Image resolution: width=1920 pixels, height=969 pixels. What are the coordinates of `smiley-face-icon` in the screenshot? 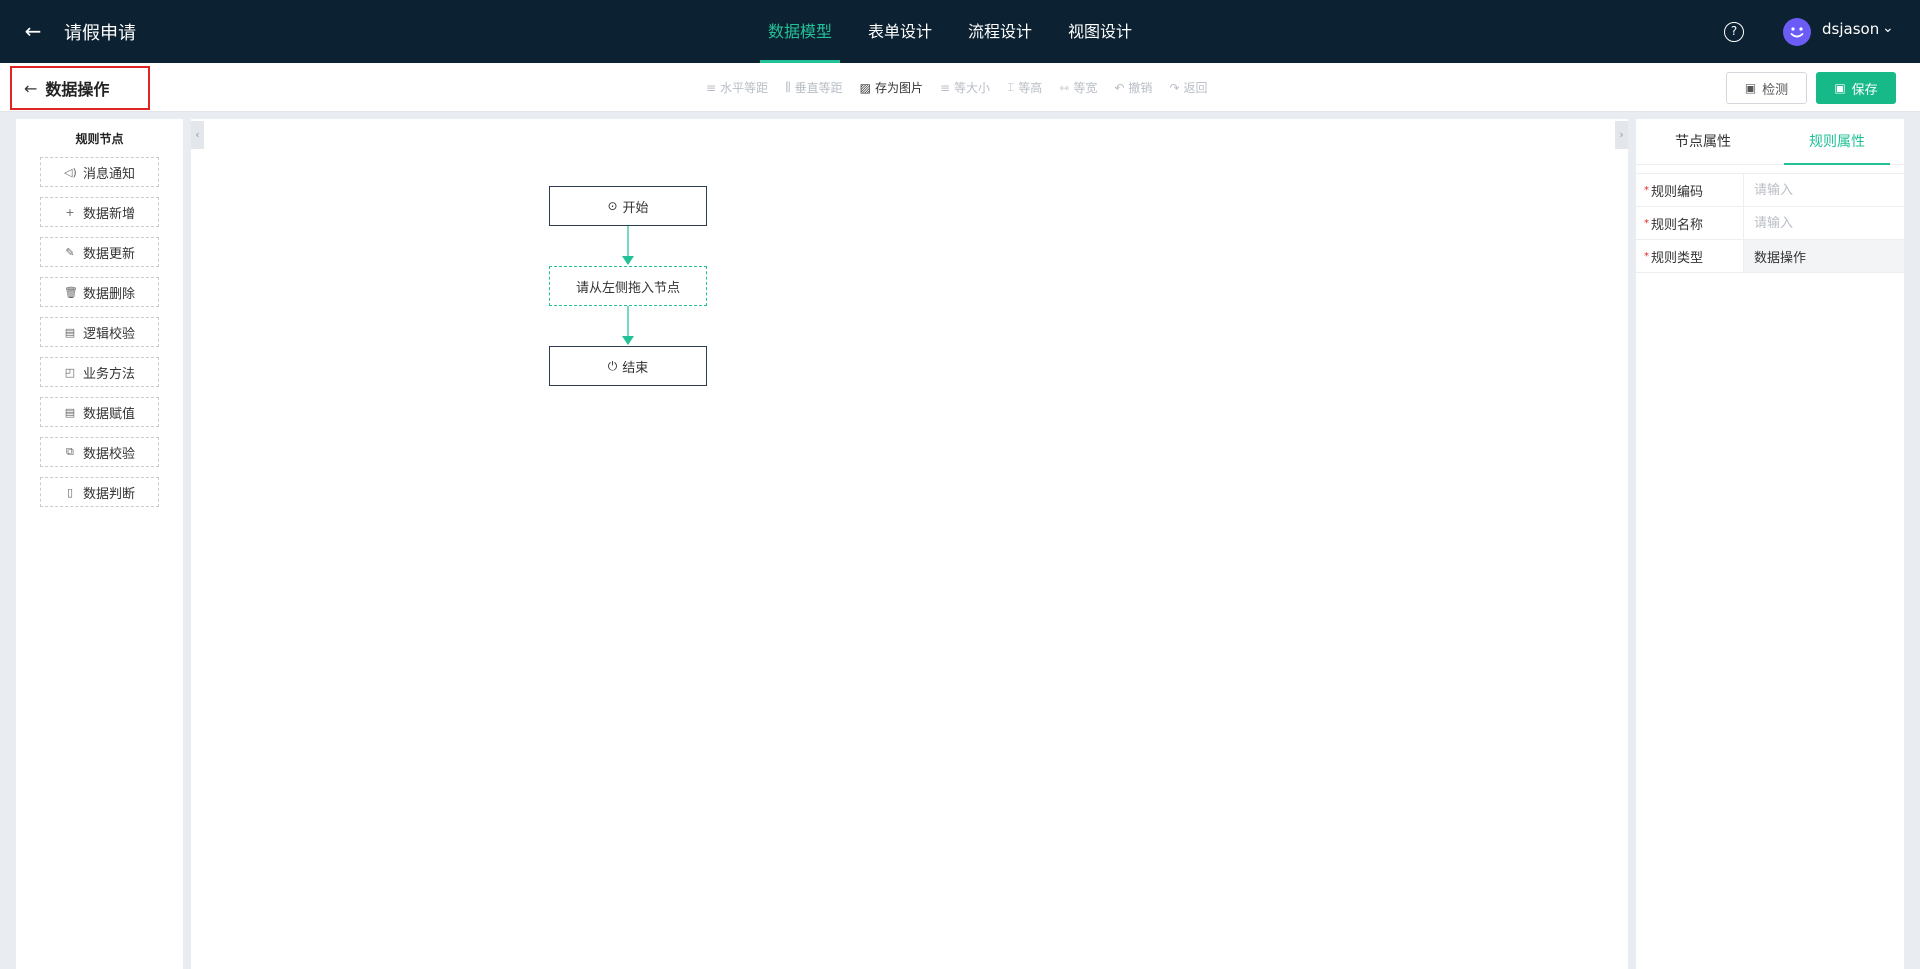 It's located at (1797, 32).